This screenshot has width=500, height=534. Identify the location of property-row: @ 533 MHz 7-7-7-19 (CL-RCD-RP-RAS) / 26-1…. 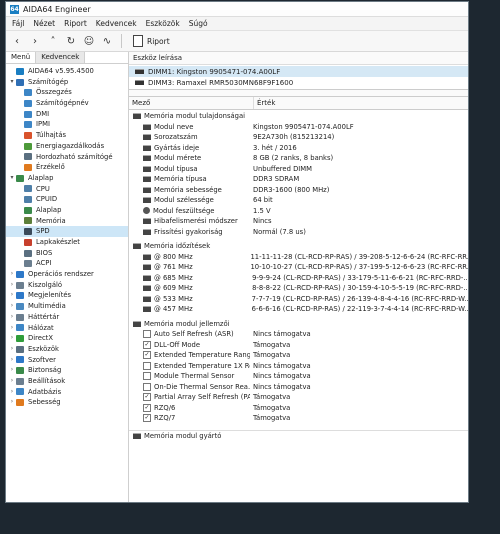
(298, 299).